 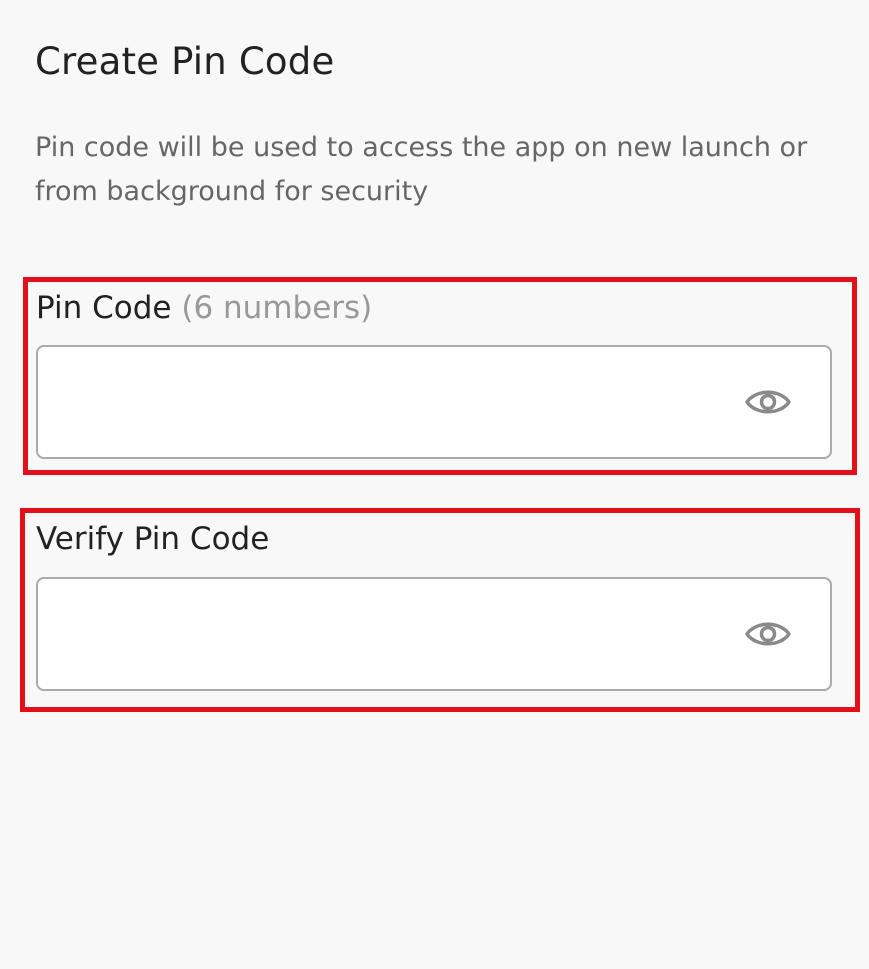 I want to click on verify-pin-code-label: Verify Pin Code, so click(x=153, y=539).